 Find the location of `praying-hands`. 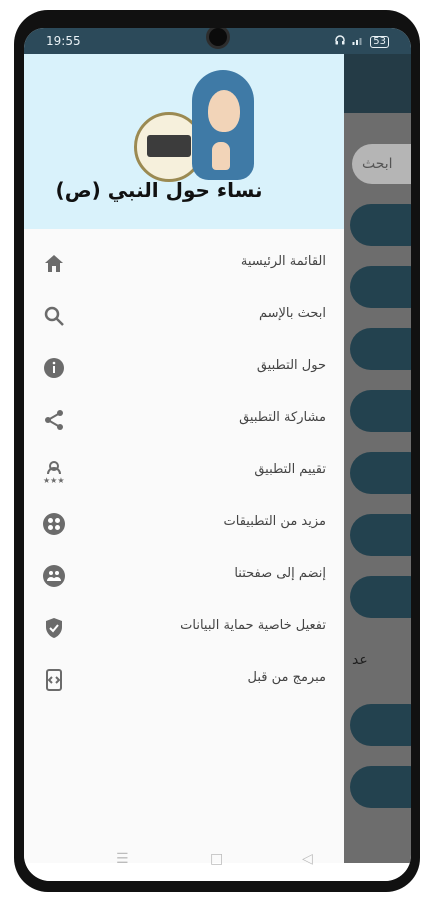

praying-hands is located at coordinates (221, 156).